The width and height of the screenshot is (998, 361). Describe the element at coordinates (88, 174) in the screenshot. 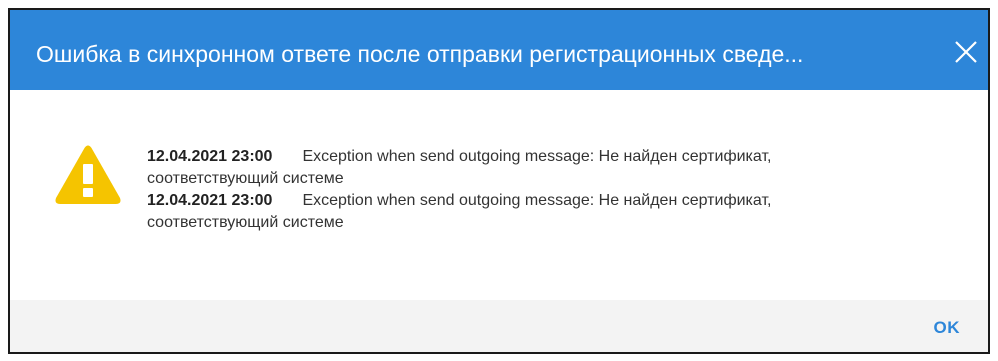

I see `warning-triangle-icon` at that location.